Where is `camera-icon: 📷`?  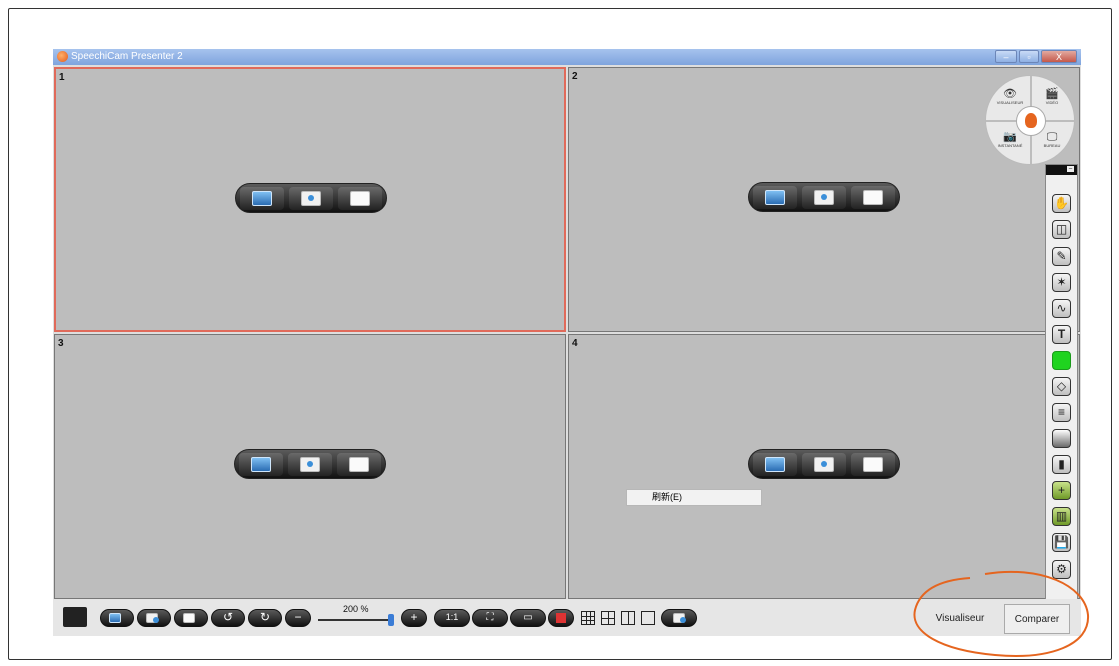 camera-icon: 📷 is located at coordinates (1010, 137).